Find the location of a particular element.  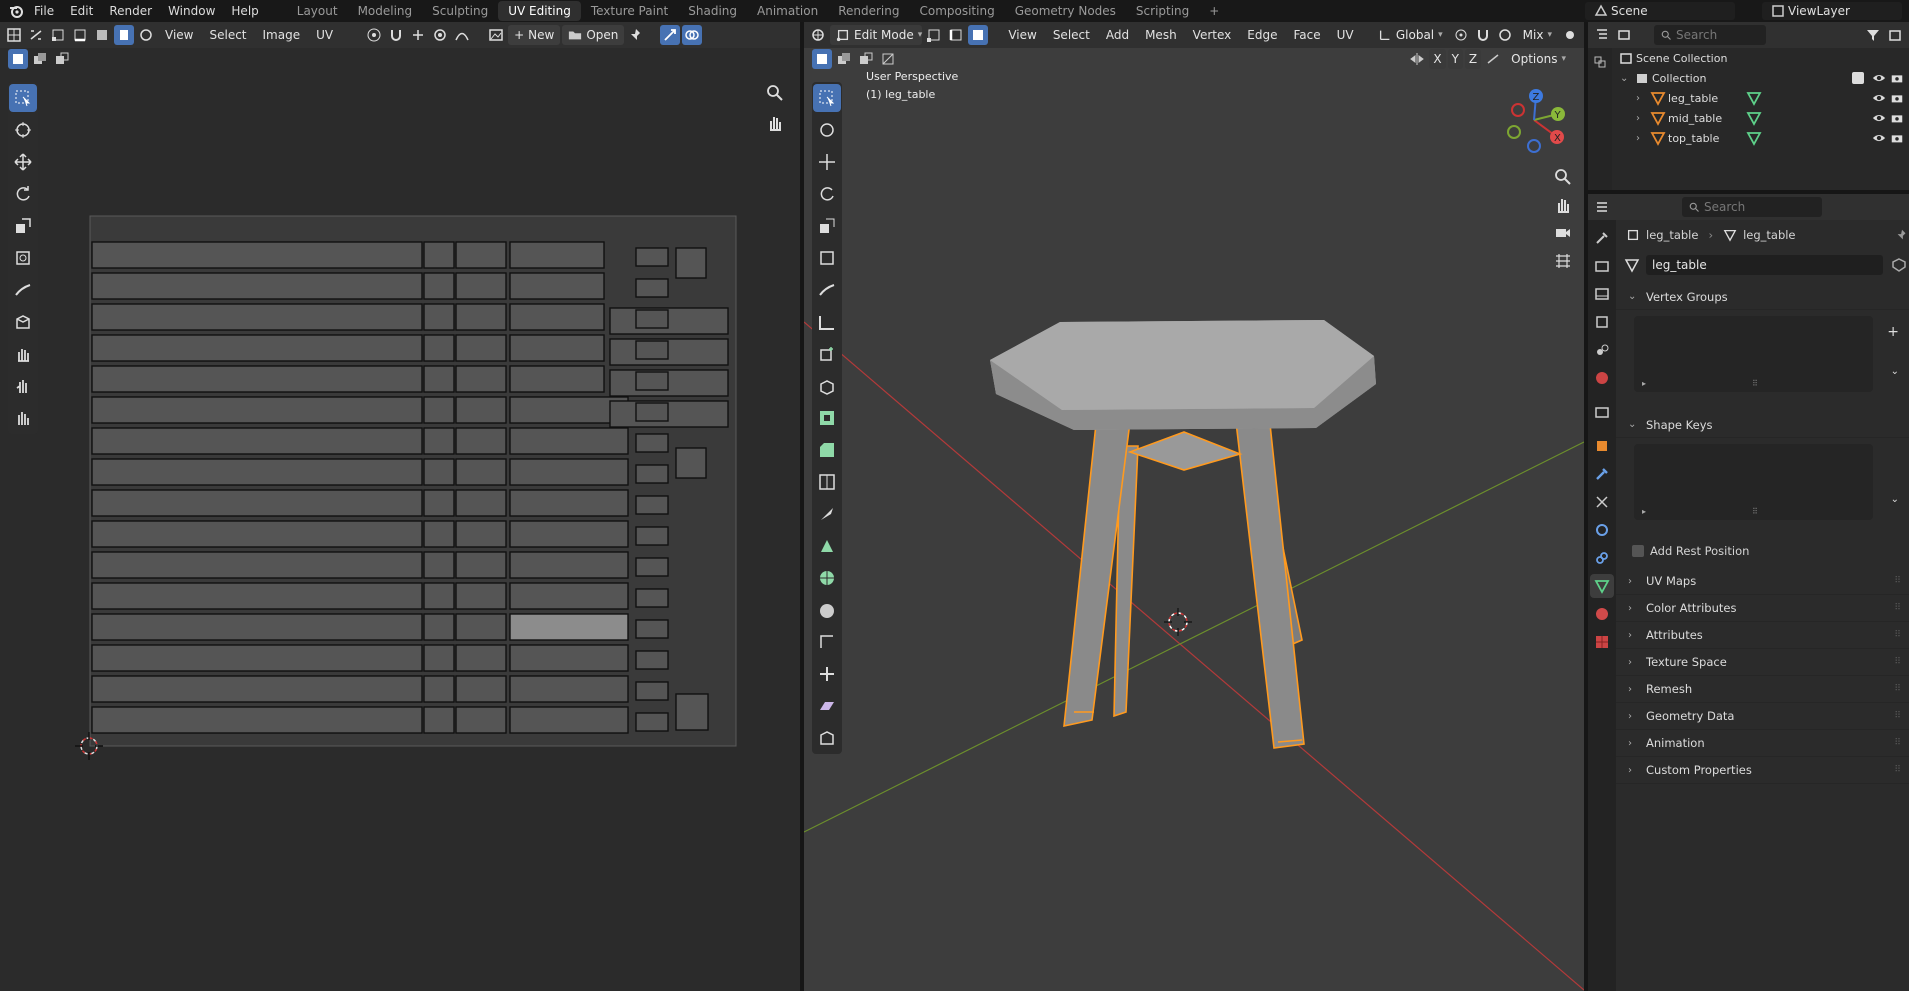

pan-icon is located at coordinates (1563, 205).